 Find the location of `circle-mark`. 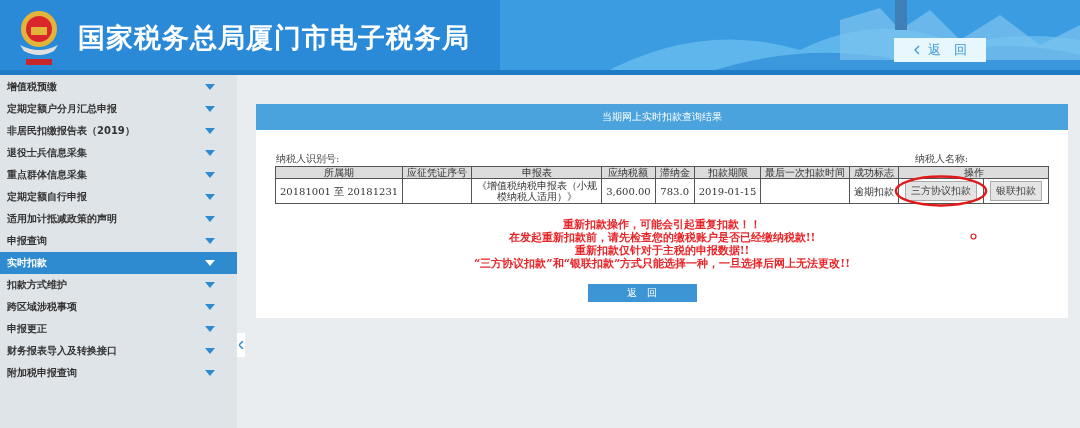

circle-mark is located at coordinates (973, 236).